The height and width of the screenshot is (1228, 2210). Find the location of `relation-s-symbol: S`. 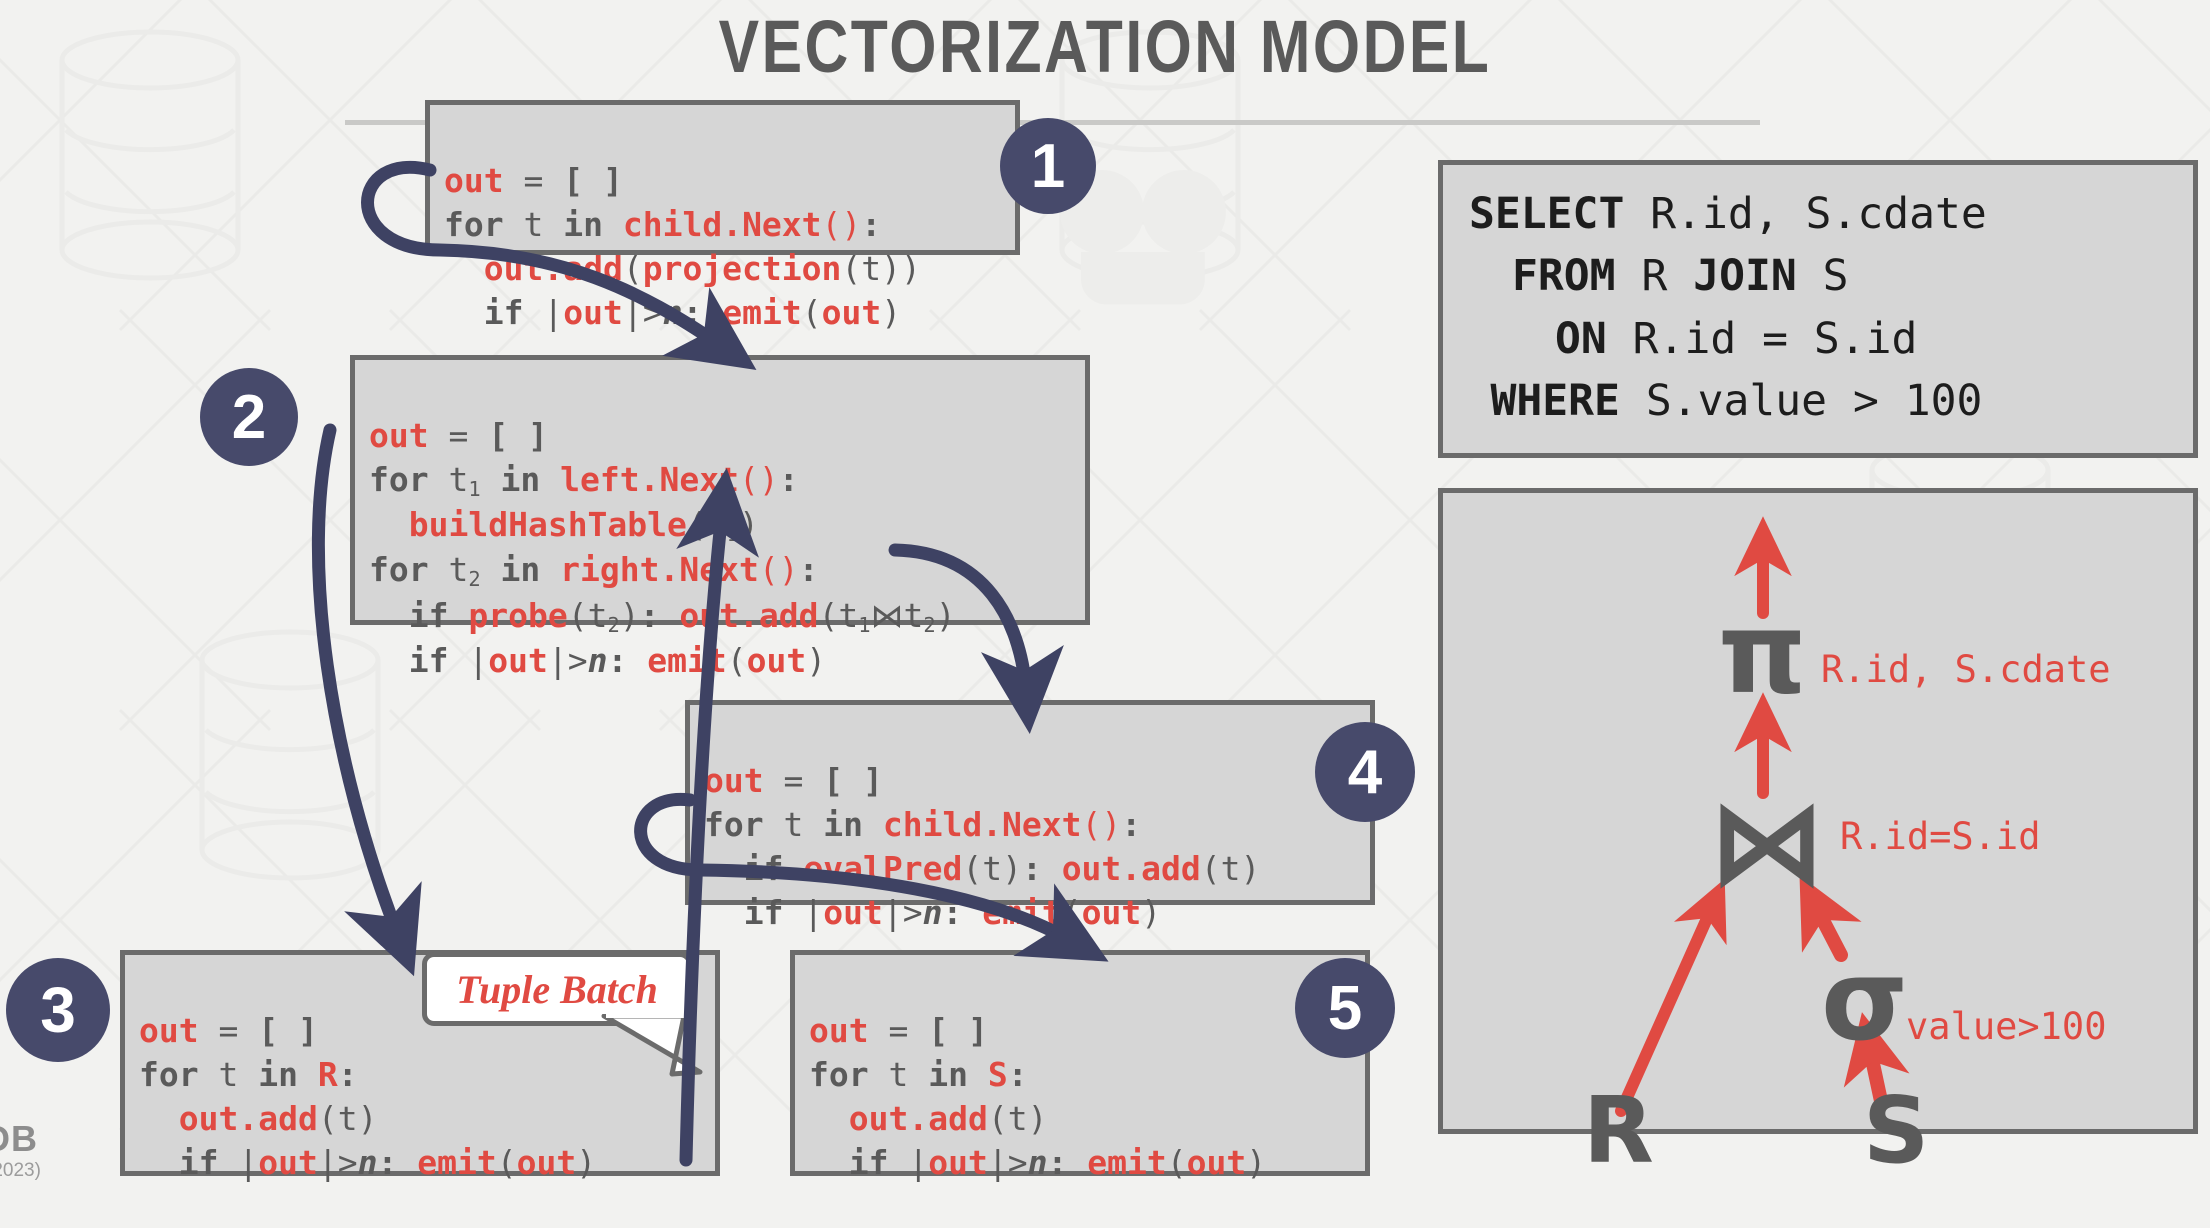

relation-s-symbol: S is located at coordinates (1896, 1130).